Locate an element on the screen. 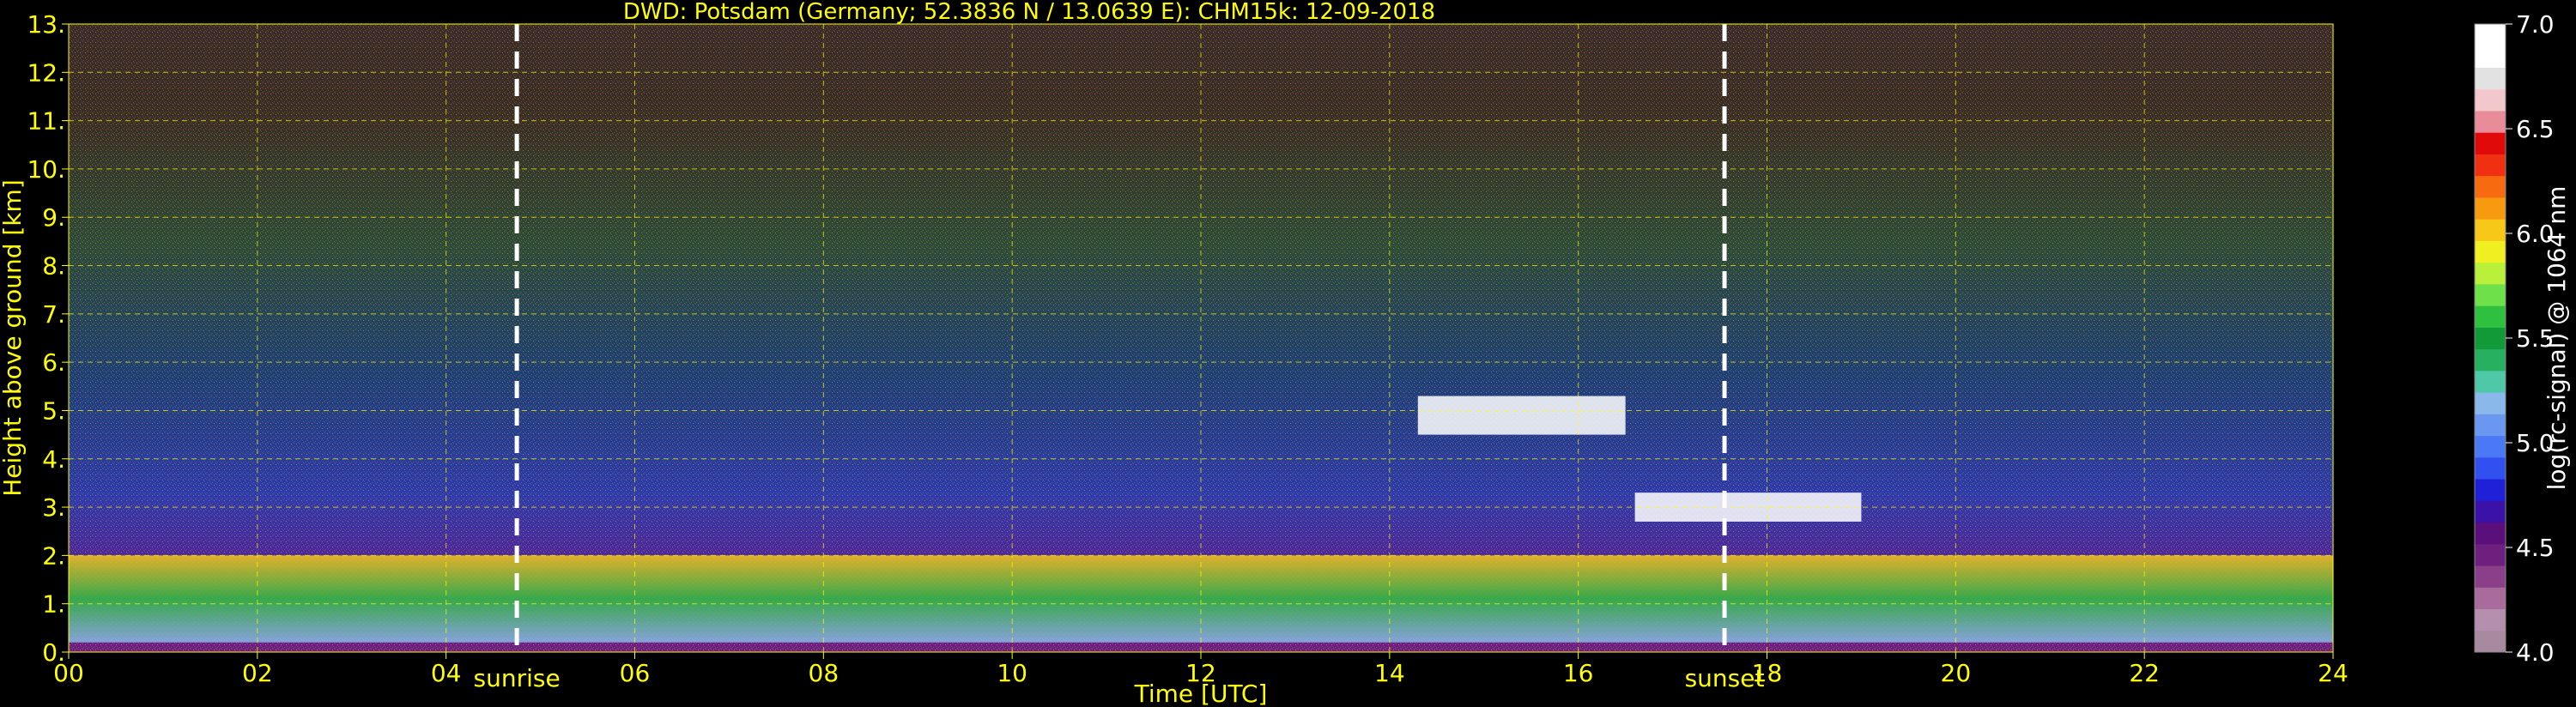 The image size is (2576, 707). colorbar-tick-label: 6.5 is located at coordinates (2535, 129).